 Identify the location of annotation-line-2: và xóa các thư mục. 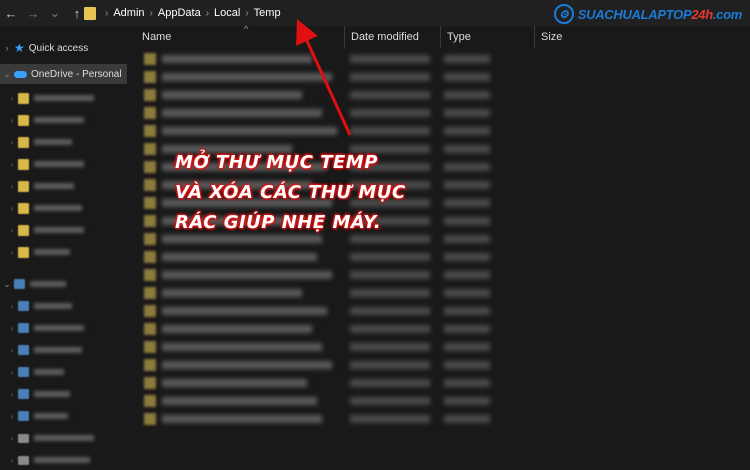
(290, 192).